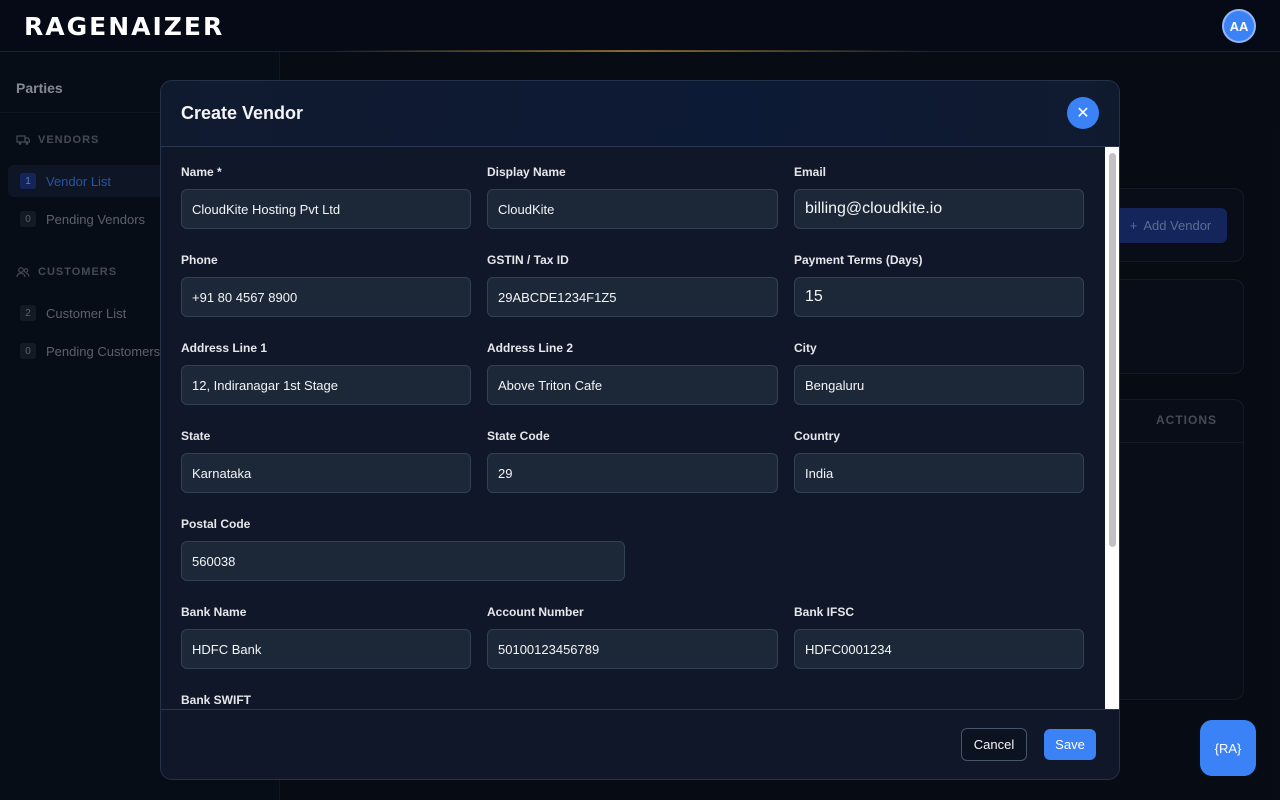 The image size is (1280, 800). I want to click on city-field, so click(939, 385).